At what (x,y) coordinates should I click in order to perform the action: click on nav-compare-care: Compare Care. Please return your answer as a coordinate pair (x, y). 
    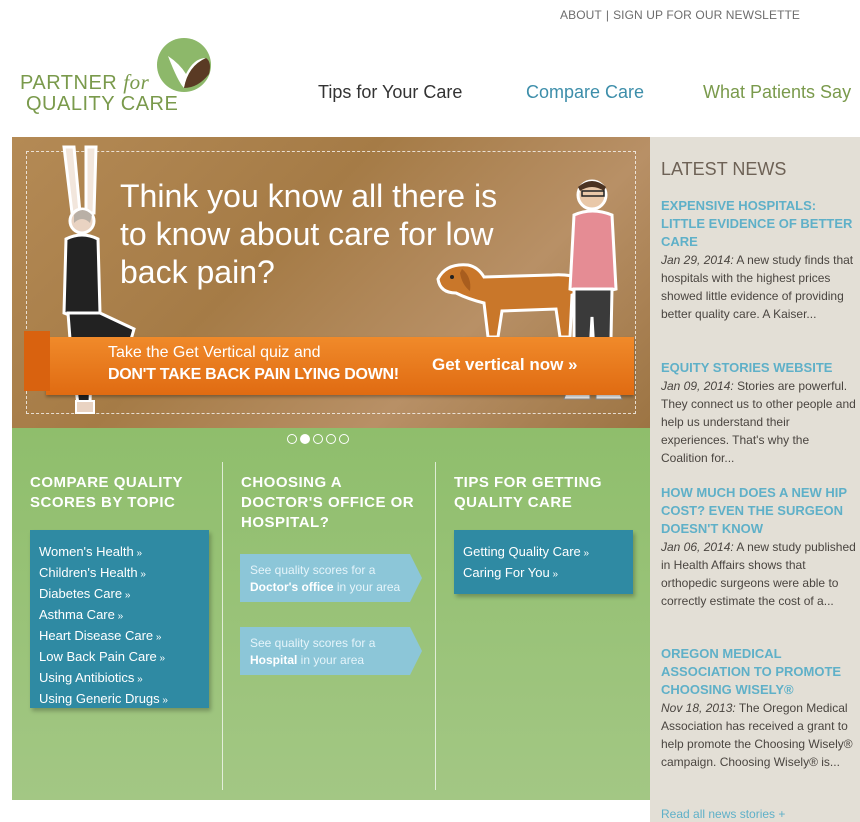
    Looking at the image, I should click on (585, 92).